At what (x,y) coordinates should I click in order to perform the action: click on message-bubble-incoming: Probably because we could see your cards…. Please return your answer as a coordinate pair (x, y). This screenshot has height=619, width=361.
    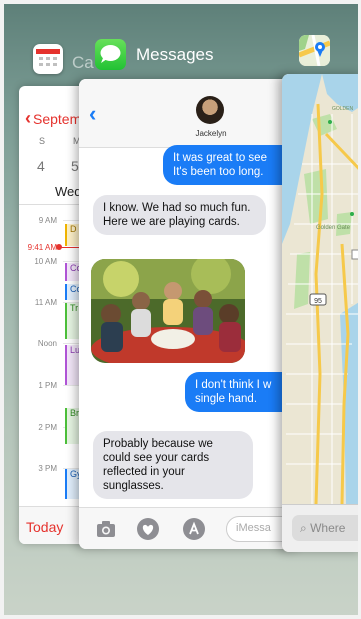
    Looking at the image, I should click on (173, 465).